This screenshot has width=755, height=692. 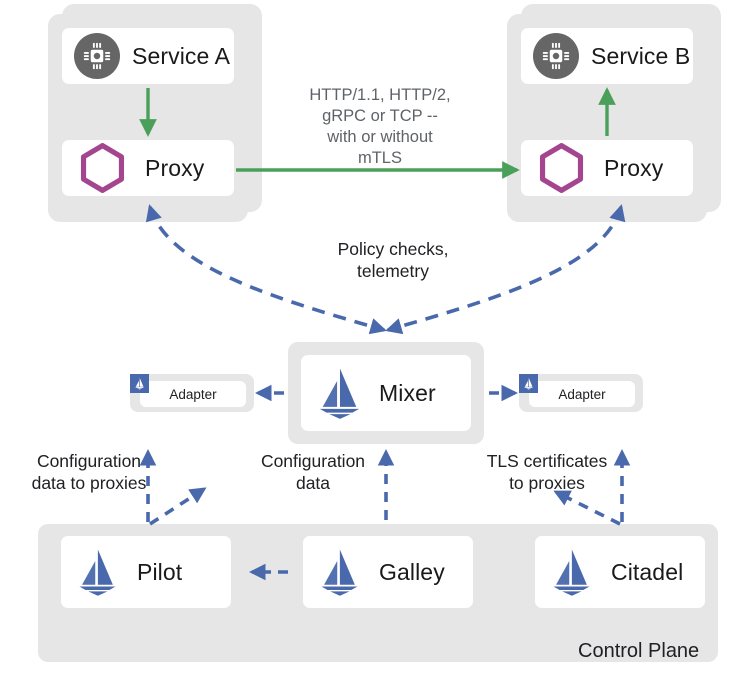 I want to click on citadel-label: Citadel, so click(x=647, y=571).